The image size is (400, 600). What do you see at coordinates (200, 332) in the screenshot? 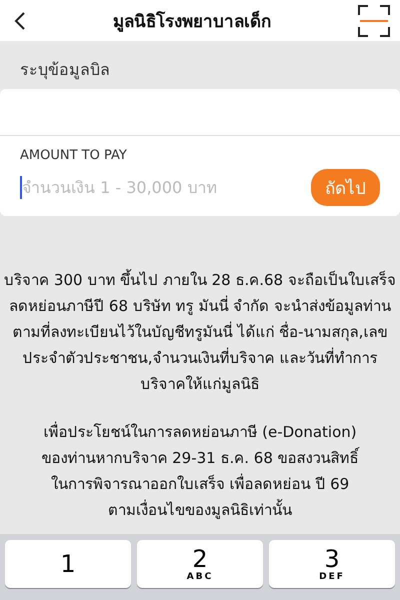
I see `notice-text: ตามที่ลงทะเบียนไว้ในบัญชีทรูมันนี่ ได้แก่ ชื่อ-นามสกุล,เลข` at bounding box center [200, 332].